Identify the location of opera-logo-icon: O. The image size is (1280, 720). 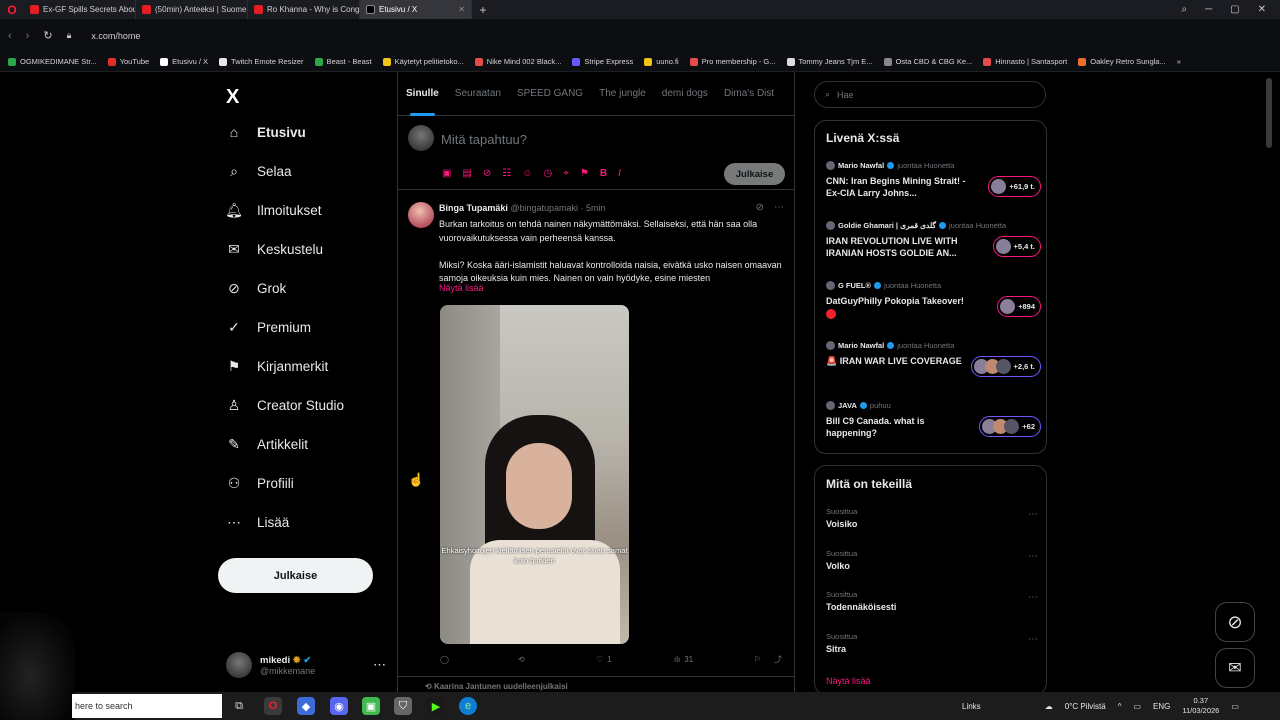
(12, 10).